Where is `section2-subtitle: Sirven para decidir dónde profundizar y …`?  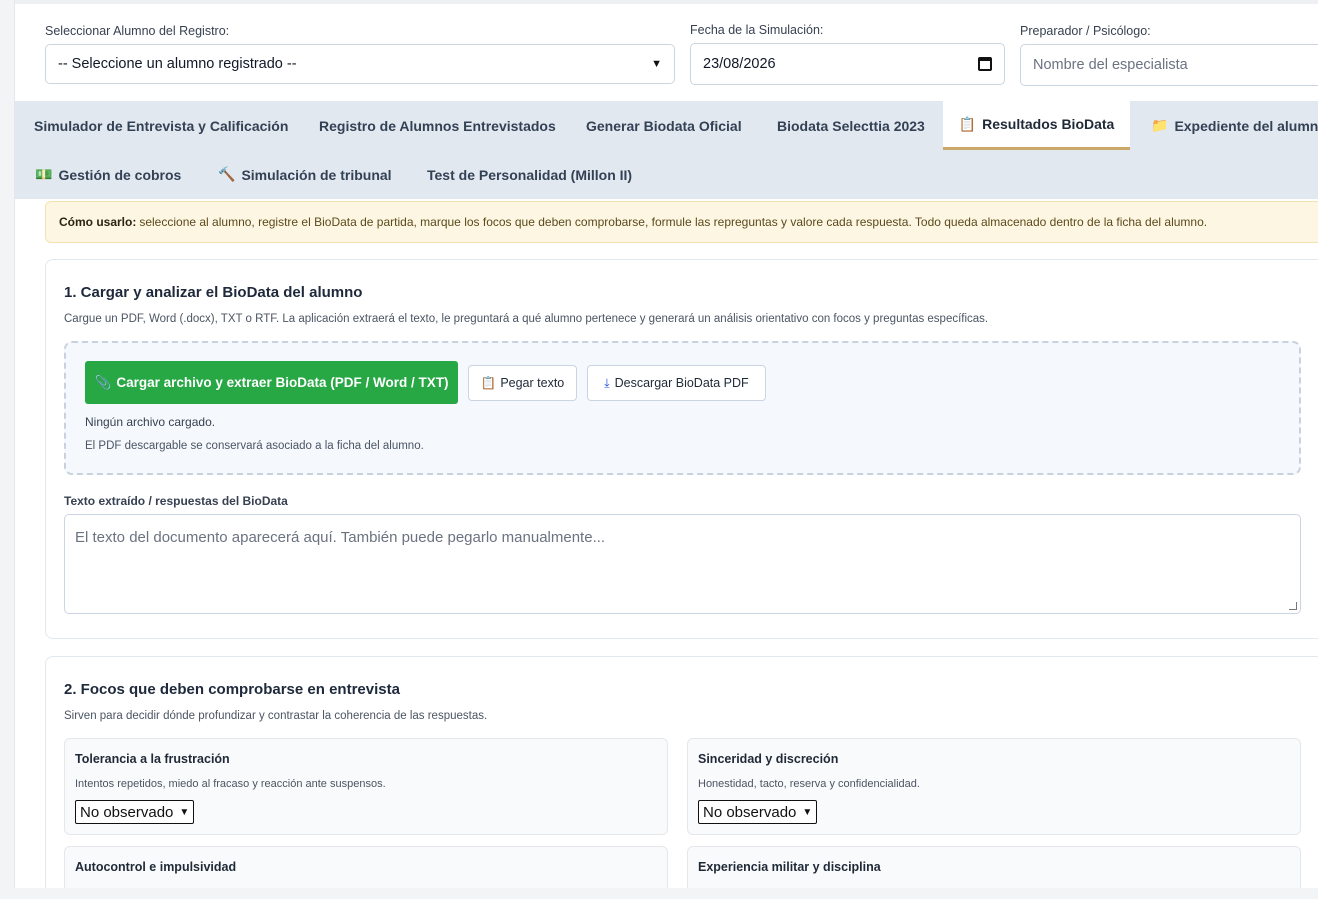 section2-subtitle: Sirven para decidir dónde profundizar y … is located at coordinates (276, 716).